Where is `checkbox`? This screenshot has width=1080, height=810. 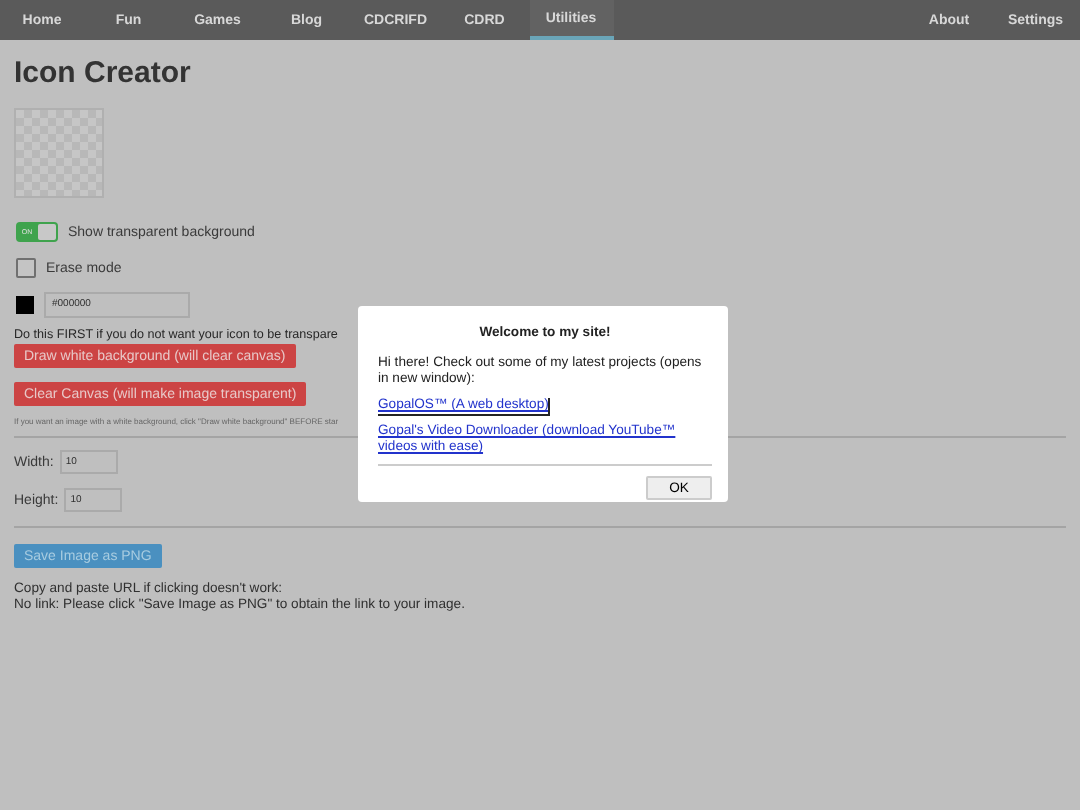 checkbox is located at coordinates (26, 268).